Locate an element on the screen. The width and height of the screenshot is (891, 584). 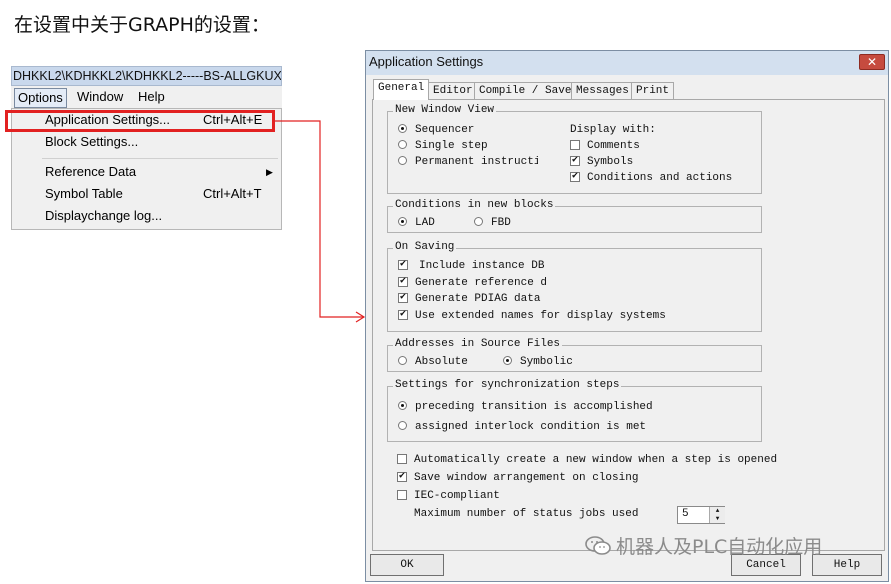
radio-label: Sequencer is located at coordinates (445, 130).